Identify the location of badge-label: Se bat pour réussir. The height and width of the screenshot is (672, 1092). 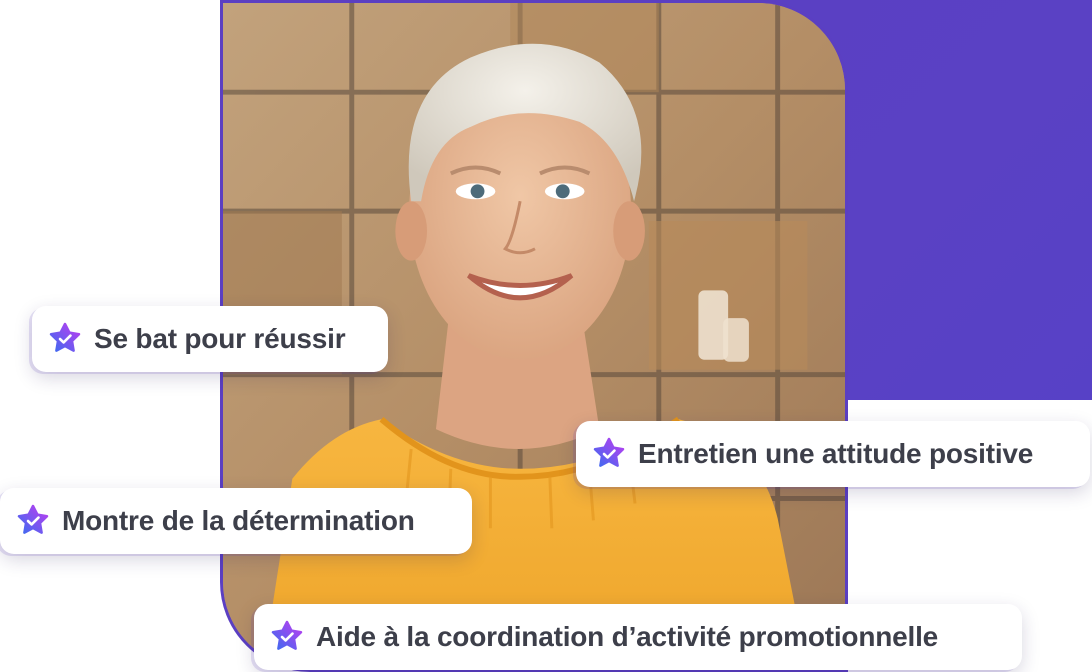
(220, 338).